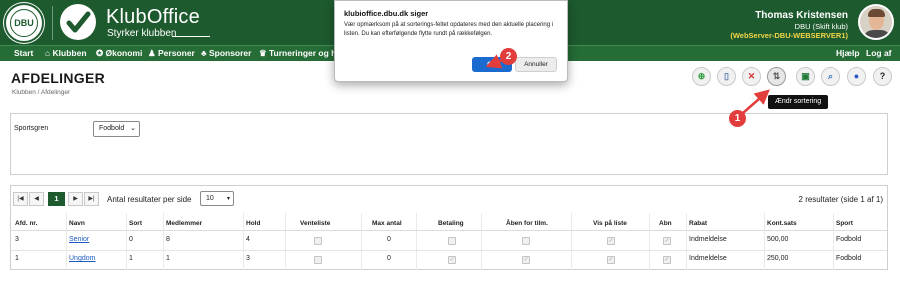 The width and height of the screenshot is (900, 282). I want to click on prev-page-button: ◀, so click(36, 199).